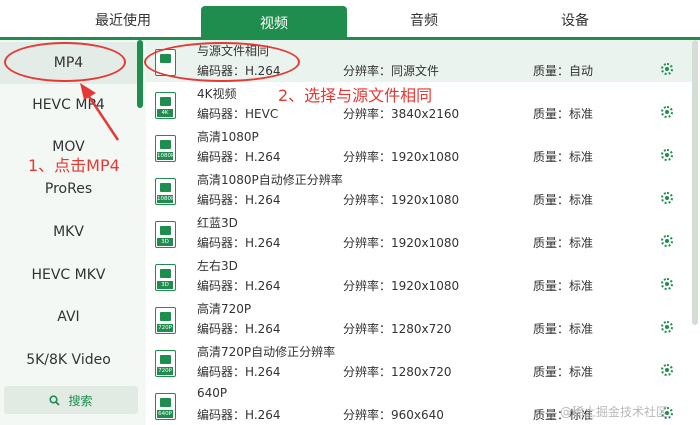 This screenshot has height=425, width=700. I want to click on annotation-arrow, so click(100, 112).